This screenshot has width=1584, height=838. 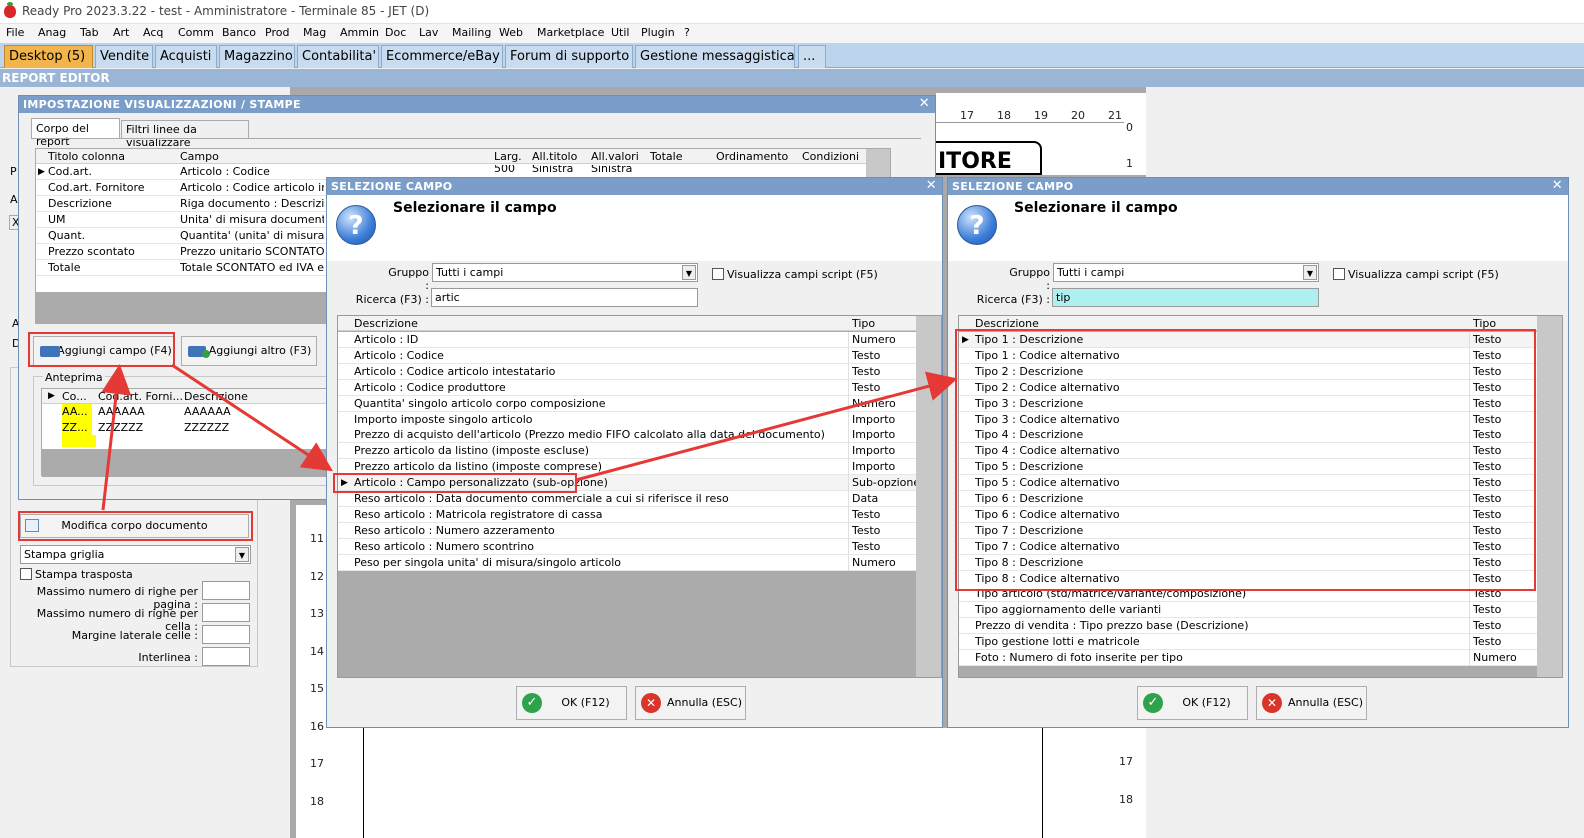 I want to click on arrow-to-add-field, so click(x=116, y=437).